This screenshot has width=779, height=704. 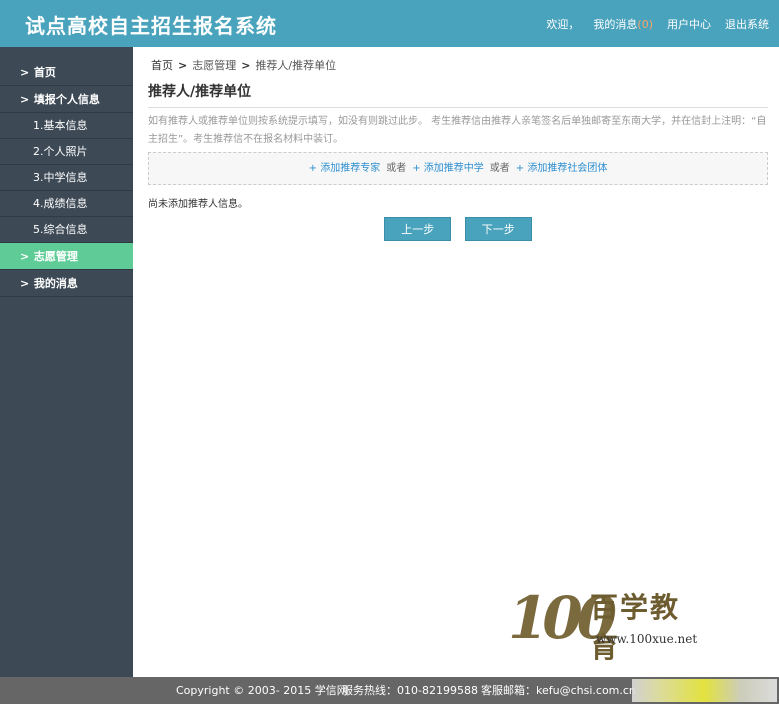 I want to click on sidebar-item-basic-info: 1.基本信息, so click(x=66, y=126).